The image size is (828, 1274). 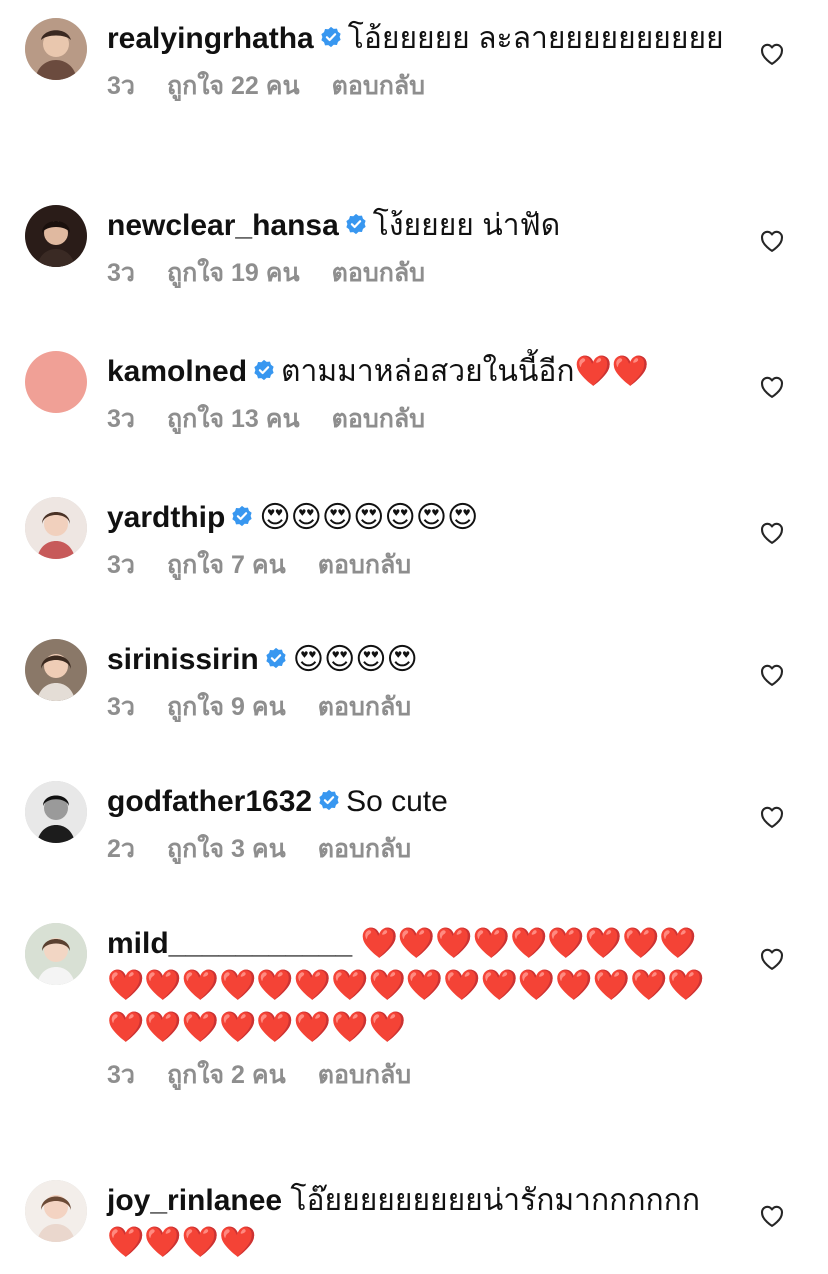 I want to click on likes-count: ถูกใจ 22 คน, so click(x=233, y=86).